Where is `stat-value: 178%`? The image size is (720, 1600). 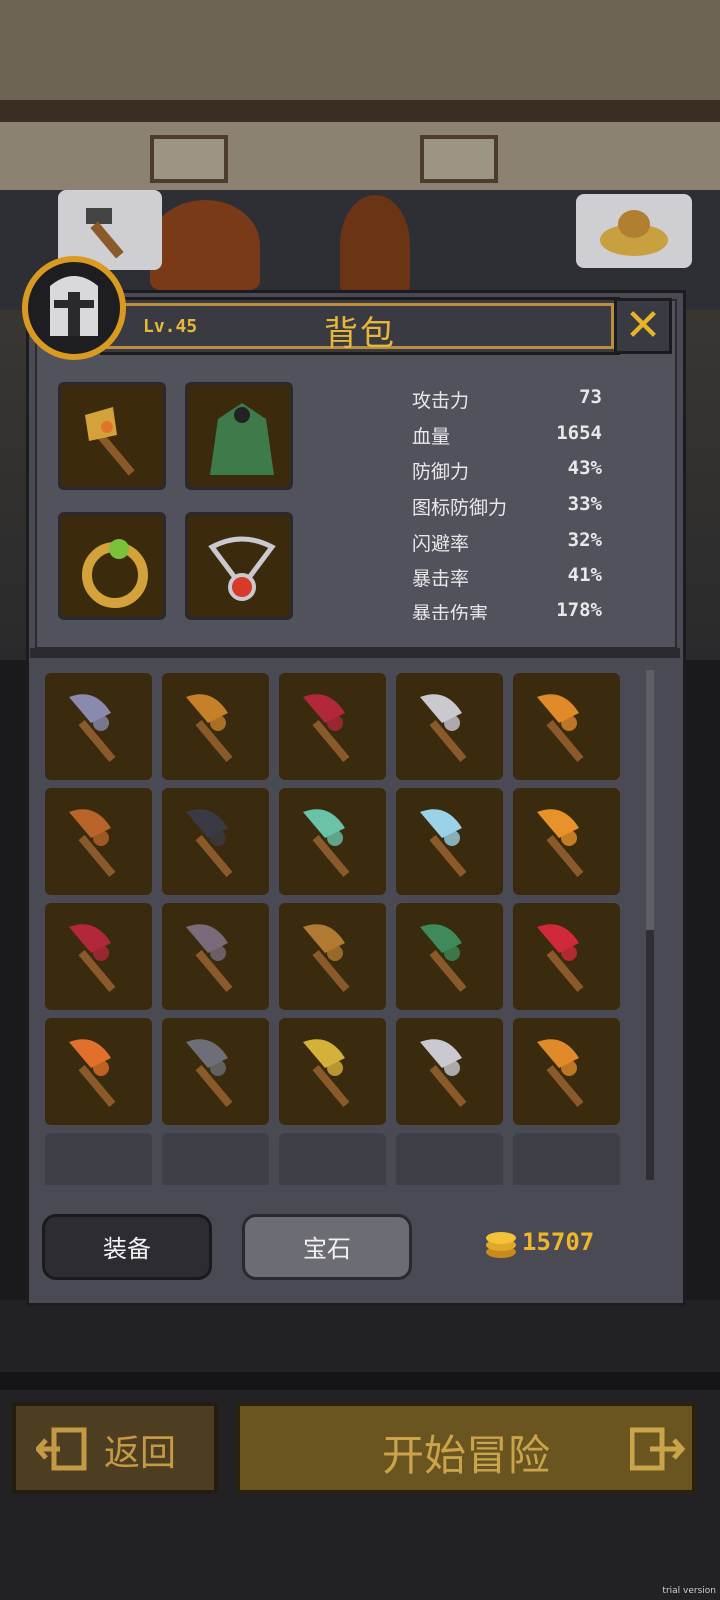
stat-value: 178% is located at coordinates (579, 609).